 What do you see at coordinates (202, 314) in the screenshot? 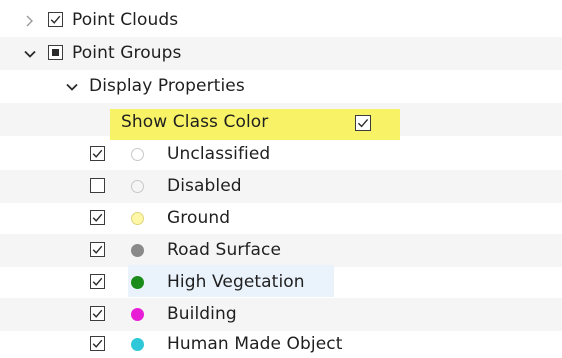
I see `class-label: Building` at bounding box center [202, 314].